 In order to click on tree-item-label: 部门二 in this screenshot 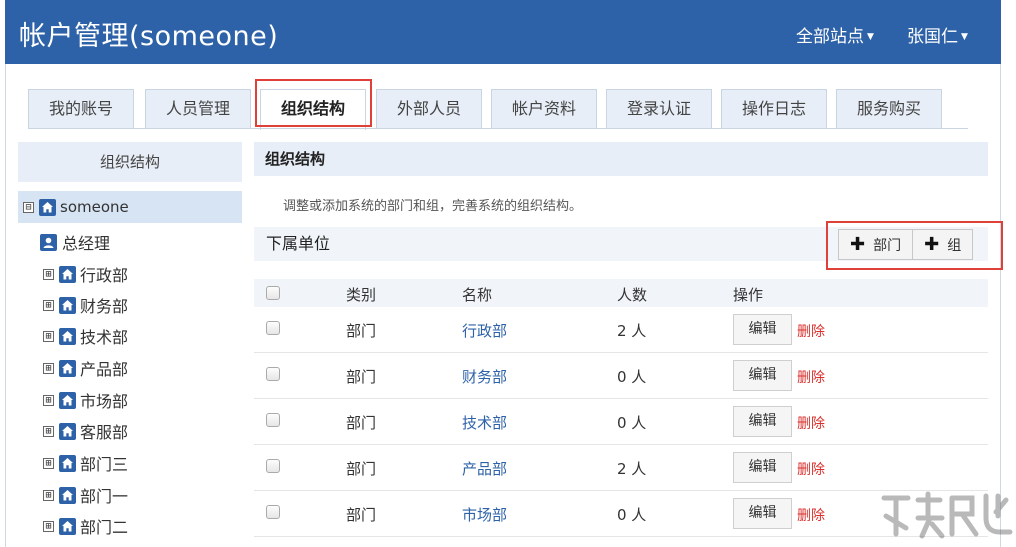, I will do `click(104, 527)`.